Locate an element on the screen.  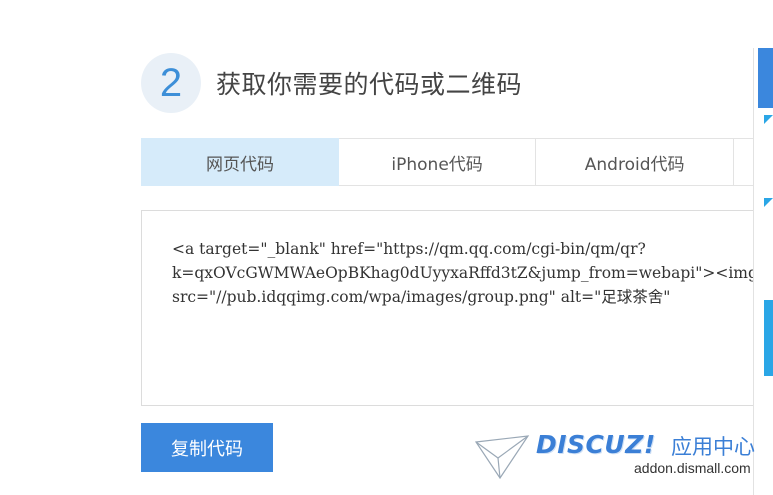
step-title: 获取你需要的代码或二维码 is located at coordinates (369, 84).